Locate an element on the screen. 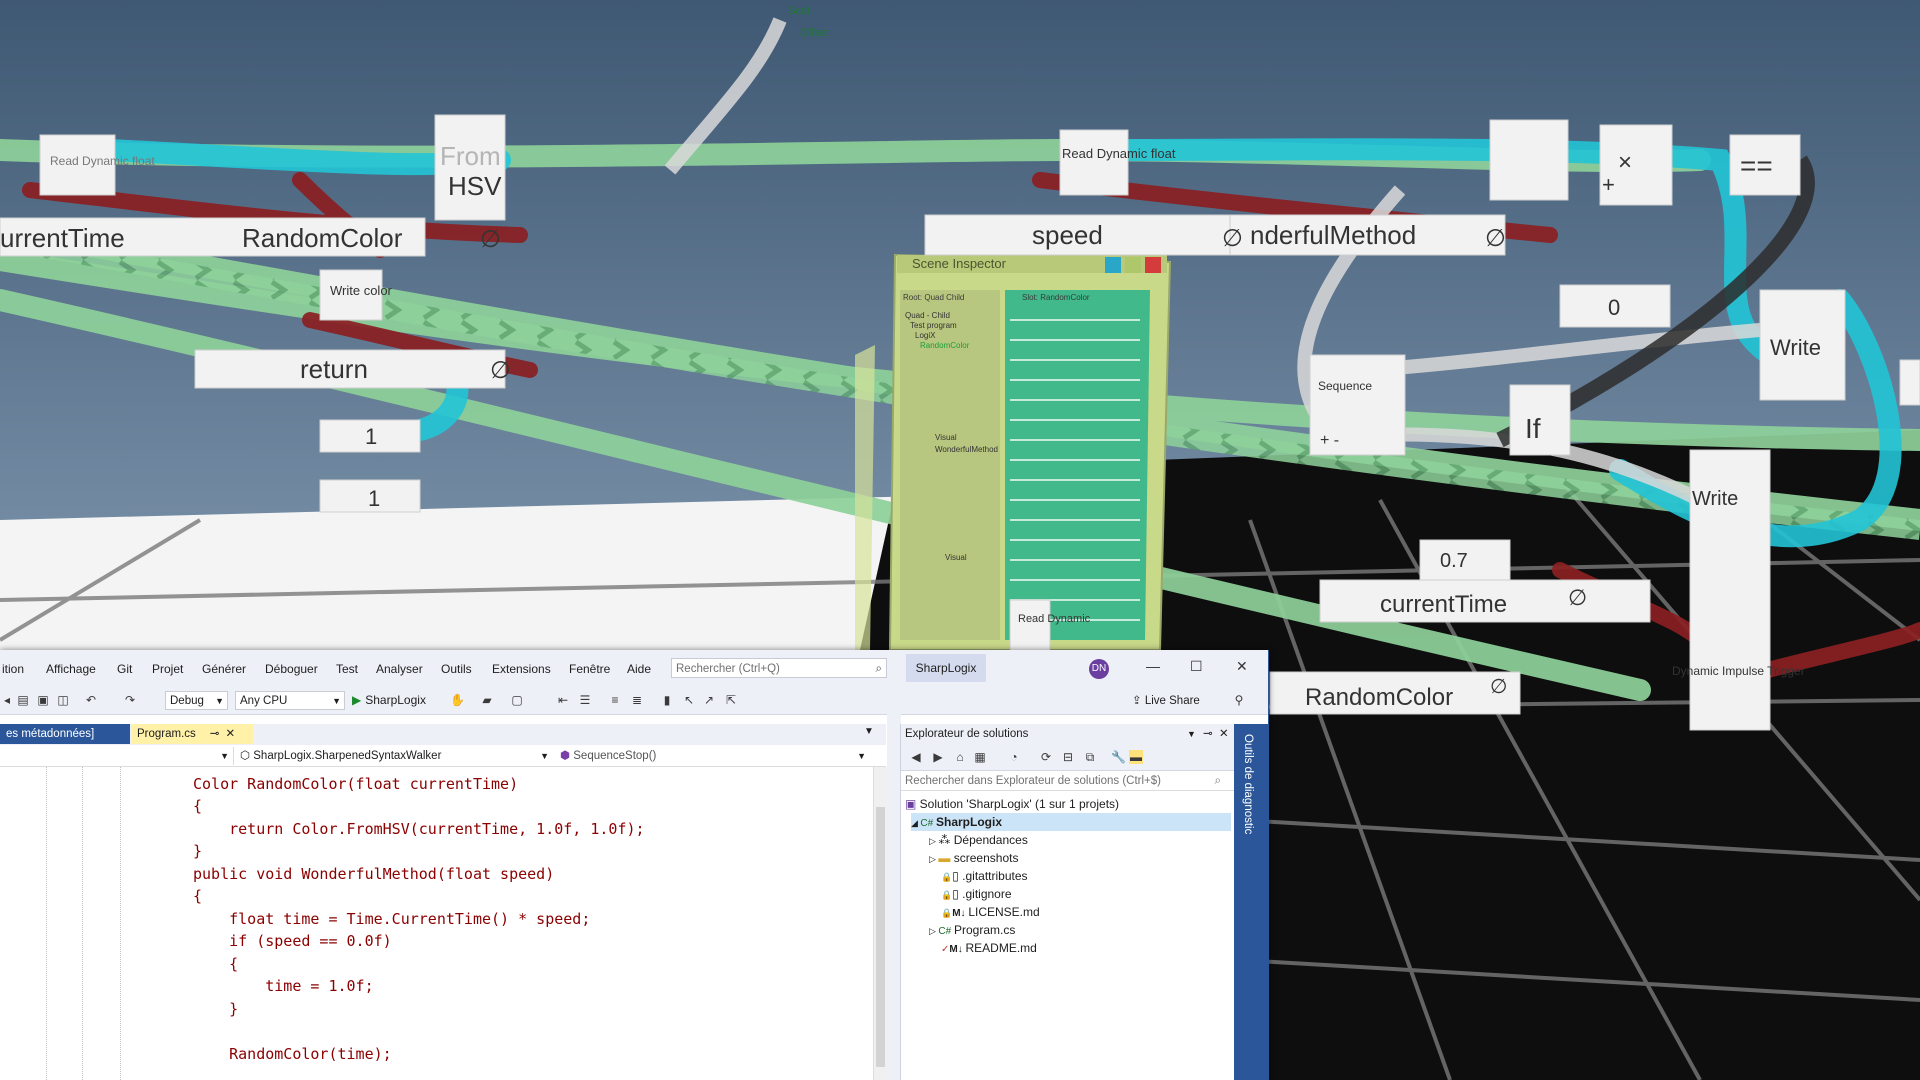  class-dropdown: ⬡ SharpLogix.SharpenedSyntaxWalker ▼ is located at coordinates (396, 756).